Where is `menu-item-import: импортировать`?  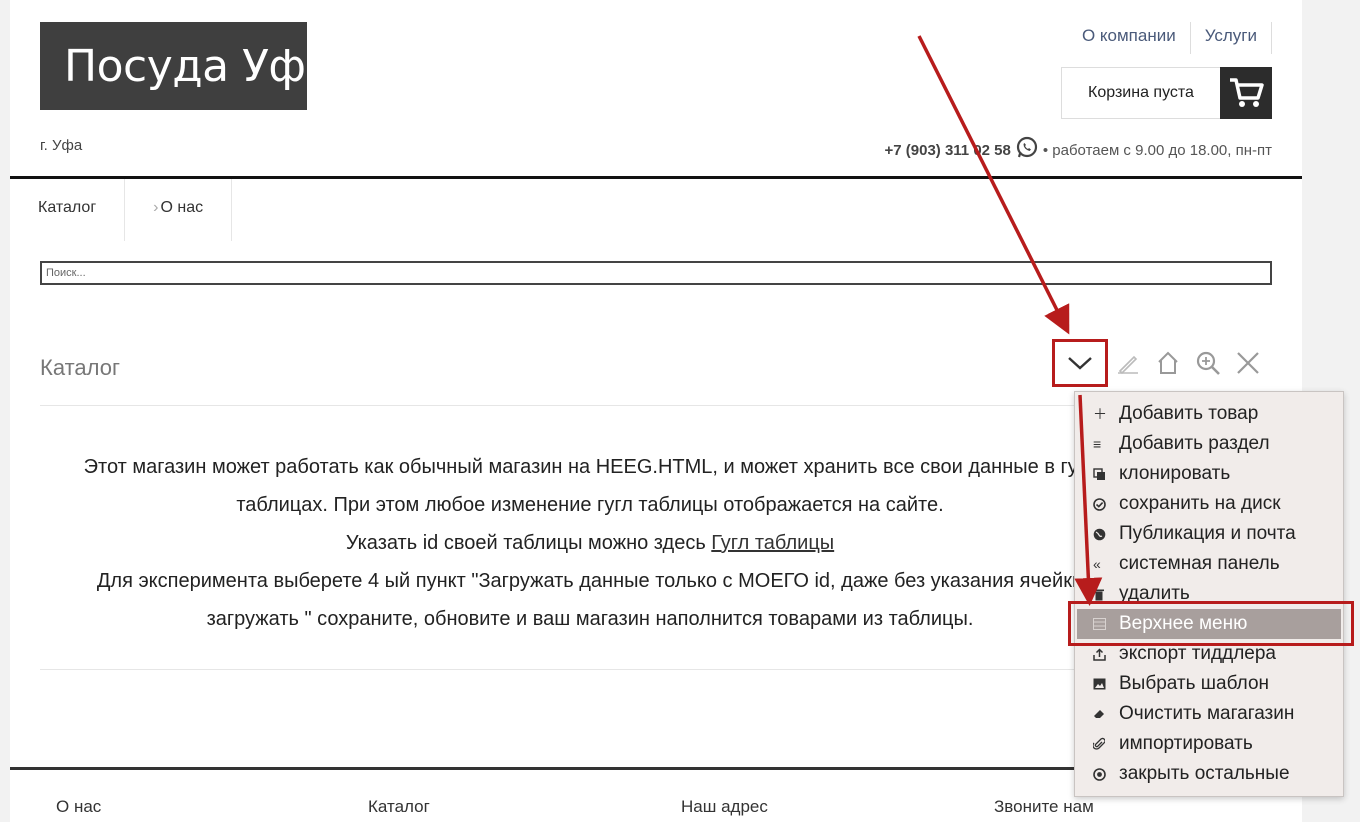 menu-item-import: импортировать is located at coordinates (1209, 744).